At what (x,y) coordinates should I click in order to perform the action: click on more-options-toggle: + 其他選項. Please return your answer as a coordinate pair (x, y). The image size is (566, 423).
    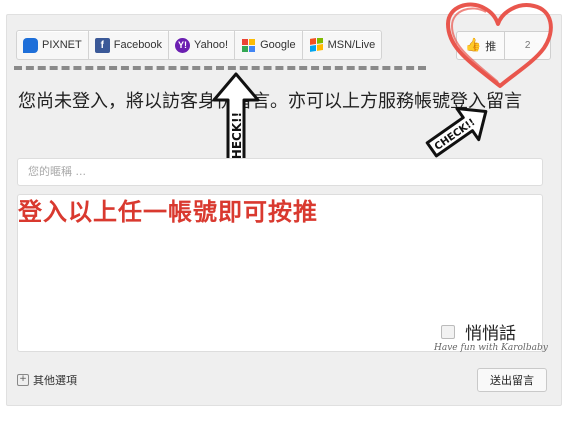
    Looking at the image, I should click on (47, 380).